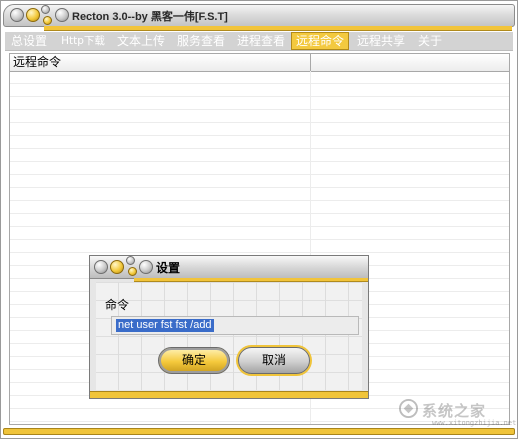 The height and width of the screenshot is (439, 518). Describe the element at coordinates (17, 15) in the screenshot. I see `minimize-button` at that location.